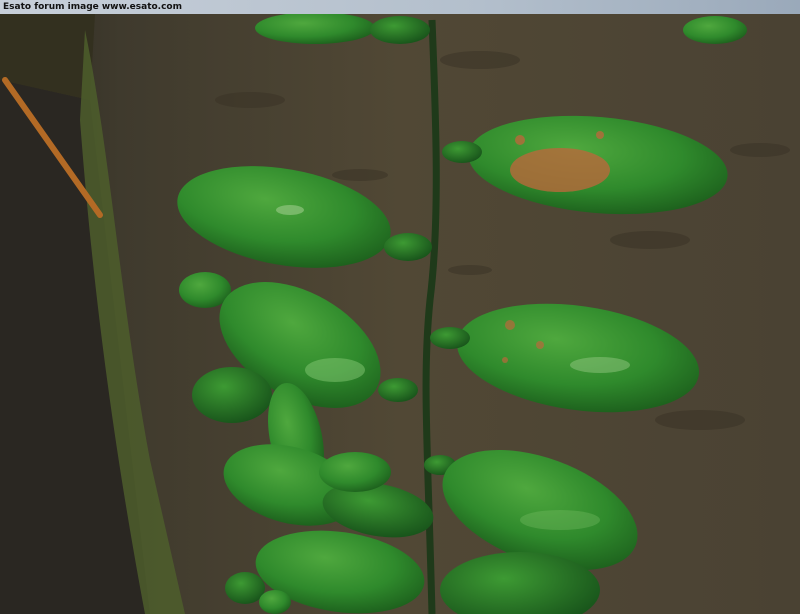 The height and width of the screenshot is (614, 800). What do you see at coordinates (92, 7) in the screenshot?
I see `watermark-text: Esato forum image www.esato.com` at bounding box center [92, 7].